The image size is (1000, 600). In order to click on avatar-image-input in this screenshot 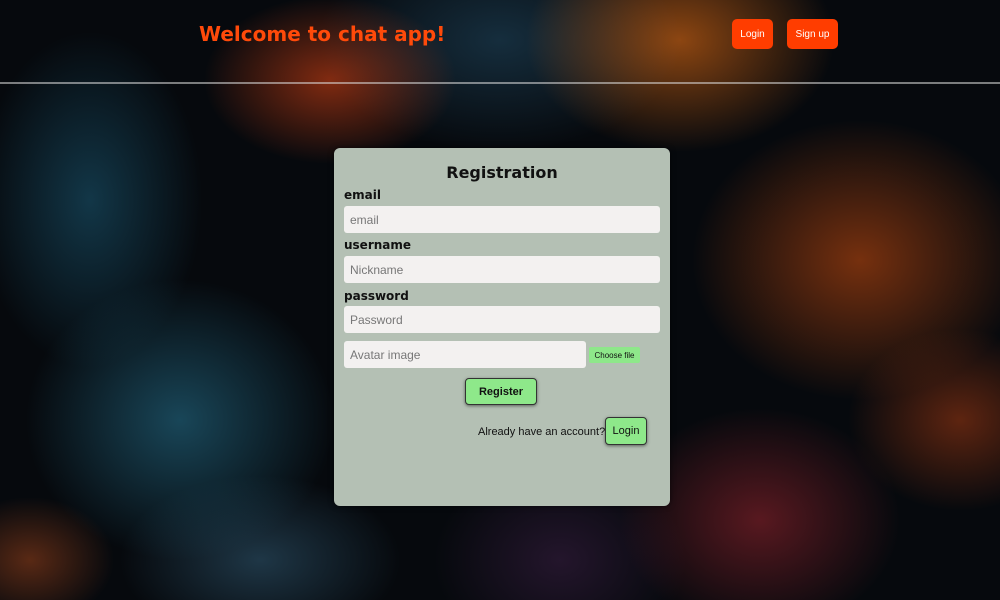, I will do `click(465, 354)`.